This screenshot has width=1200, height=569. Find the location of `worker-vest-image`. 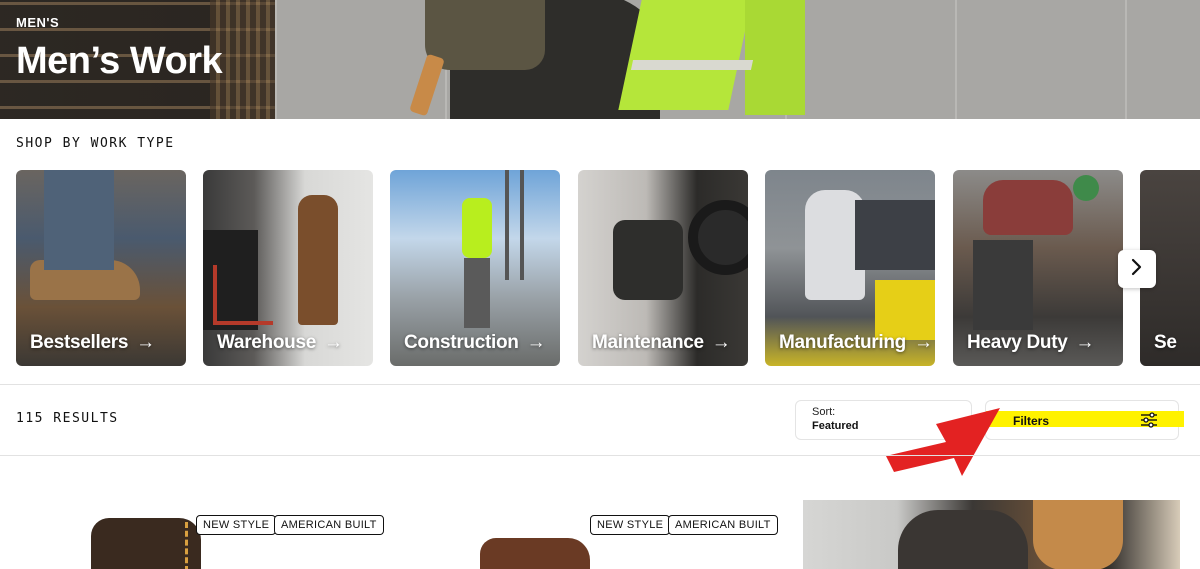

worker-vest-image is located at coordinates (477, 228).